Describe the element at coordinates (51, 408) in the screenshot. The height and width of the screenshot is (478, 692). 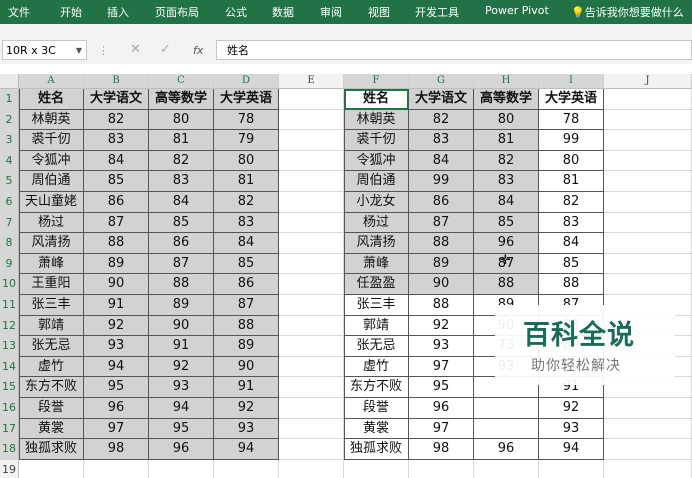
I see `left-table-cell: 段誉` at that location.